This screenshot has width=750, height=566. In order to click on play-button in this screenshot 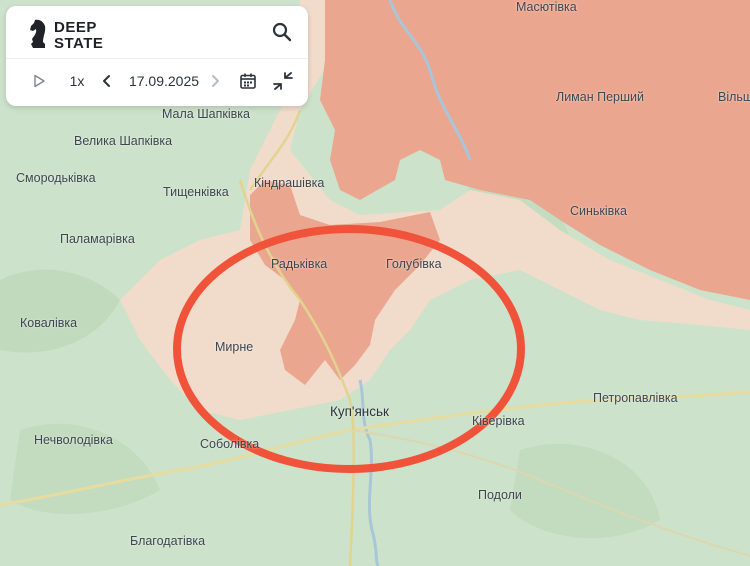, I will do `click(39, 81)`.